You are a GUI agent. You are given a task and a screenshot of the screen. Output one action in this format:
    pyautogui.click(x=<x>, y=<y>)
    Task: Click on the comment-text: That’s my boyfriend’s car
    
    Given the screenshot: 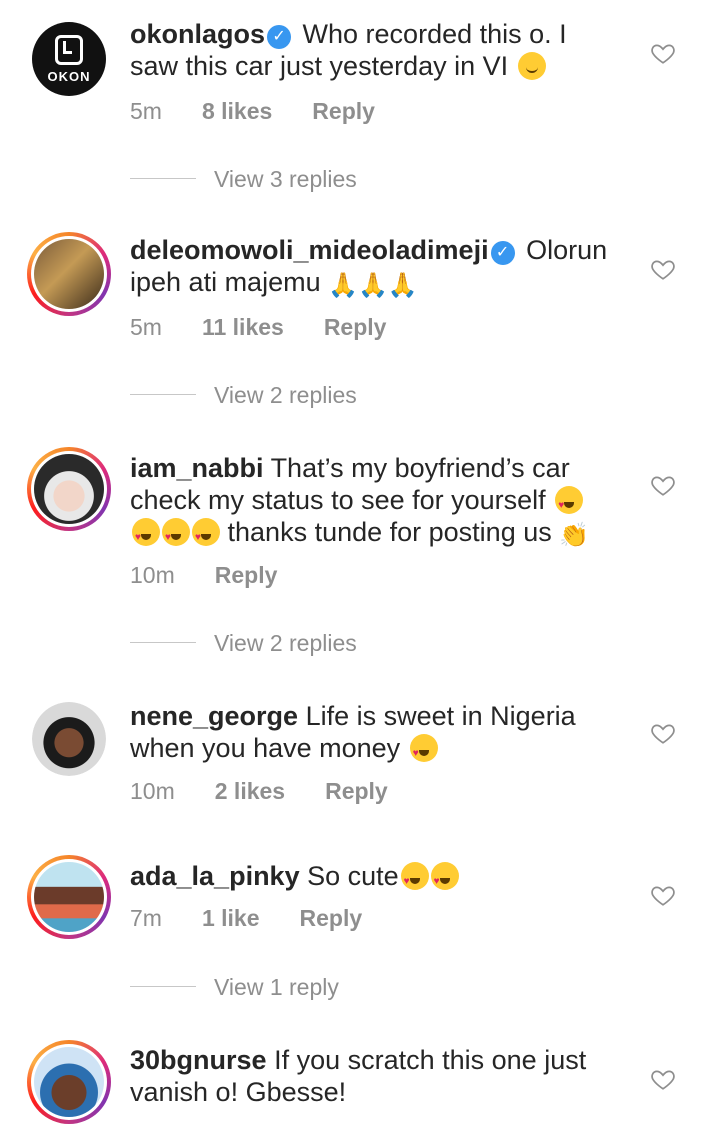 What is the action you would take?
    pyautogui.click(x=420, y=468)
    